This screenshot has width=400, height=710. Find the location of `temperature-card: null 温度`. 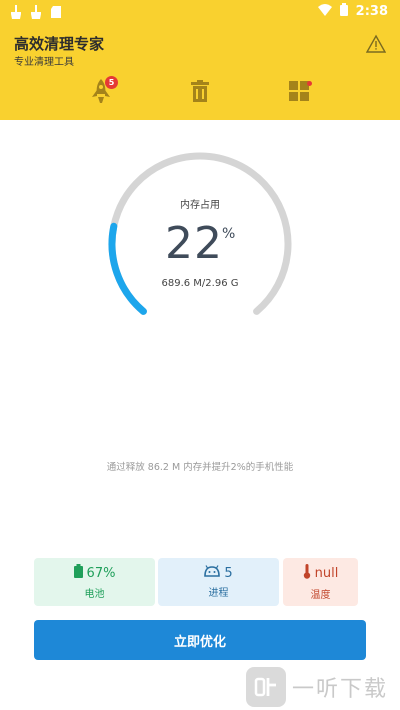

temperature-card: null 温度 is located at coordinates (320, 582).